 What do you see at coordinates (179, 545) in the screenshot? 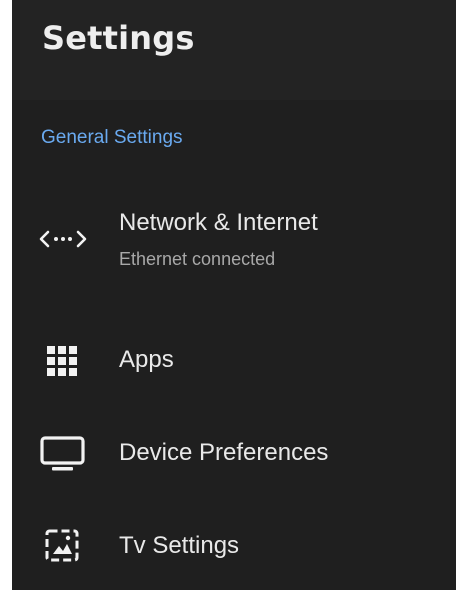
I see `settings-item-label: Tv Settings` at bounding box center [179, 545].